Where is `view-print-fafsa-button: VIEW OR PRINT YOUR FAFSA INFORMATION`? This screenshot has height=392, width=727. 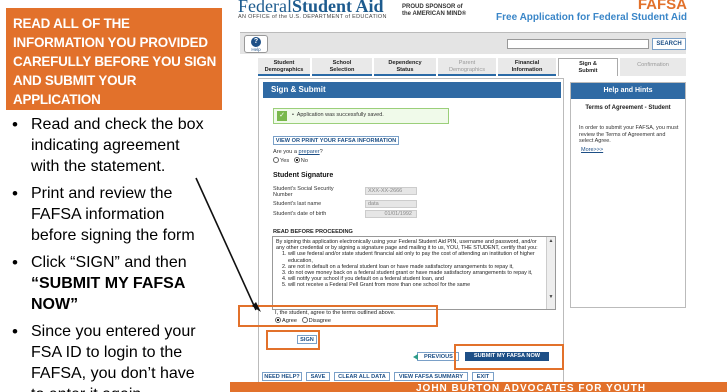
view-print-fafsa-button: VIEW OR PRINT YOUR FAFSA INFORMATION is located at coordinates (336, 140).